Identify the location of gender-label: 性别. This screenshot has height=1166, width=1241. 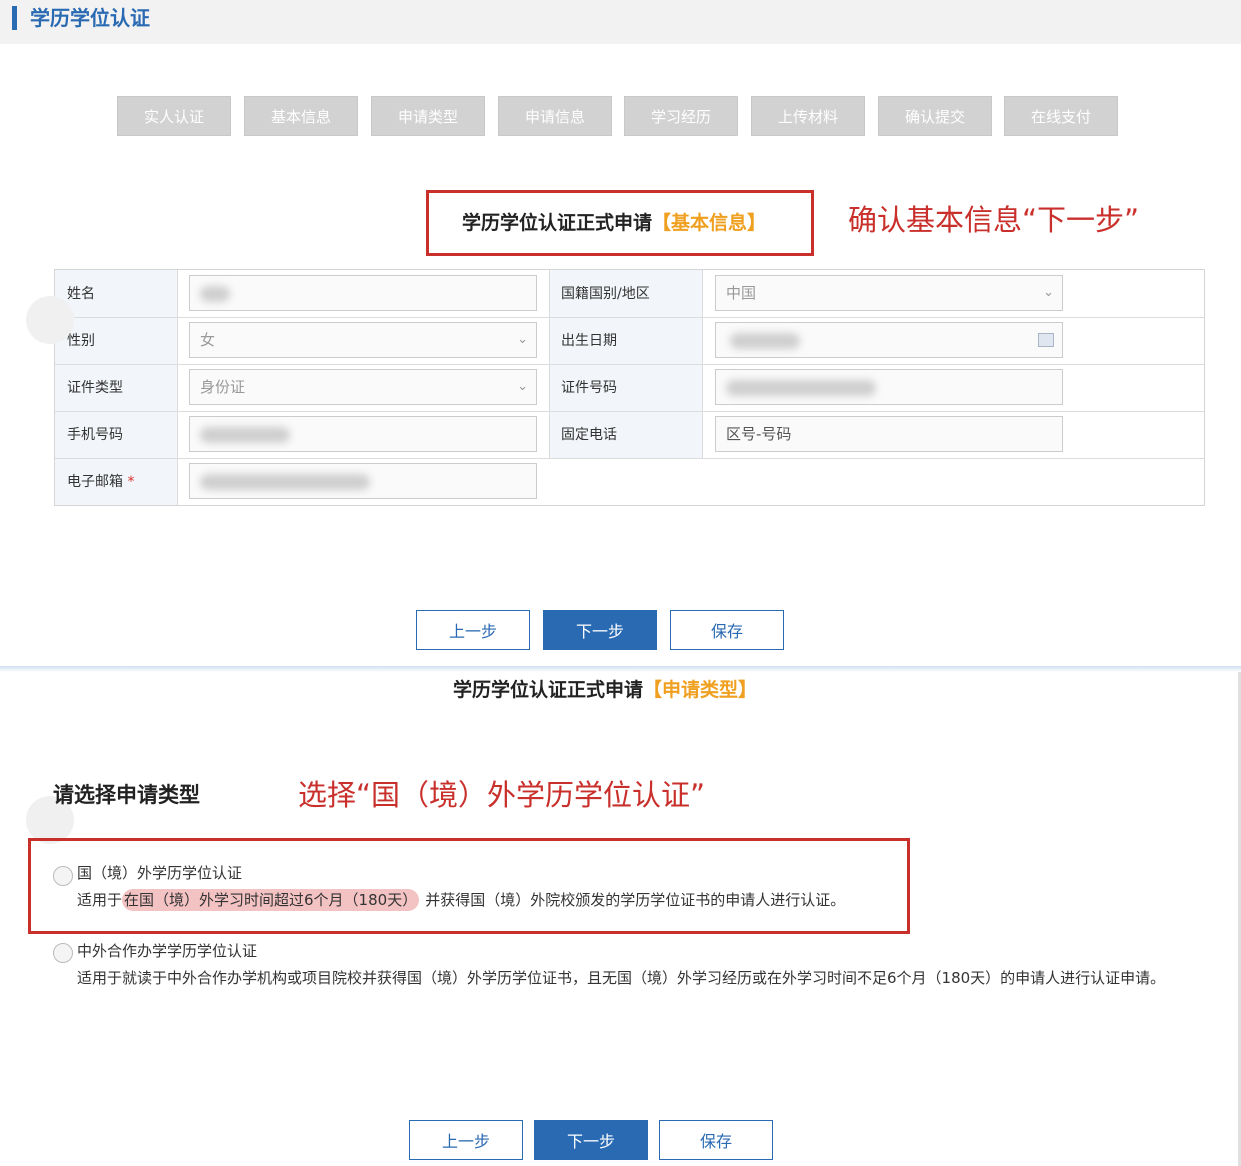
(81, 341).